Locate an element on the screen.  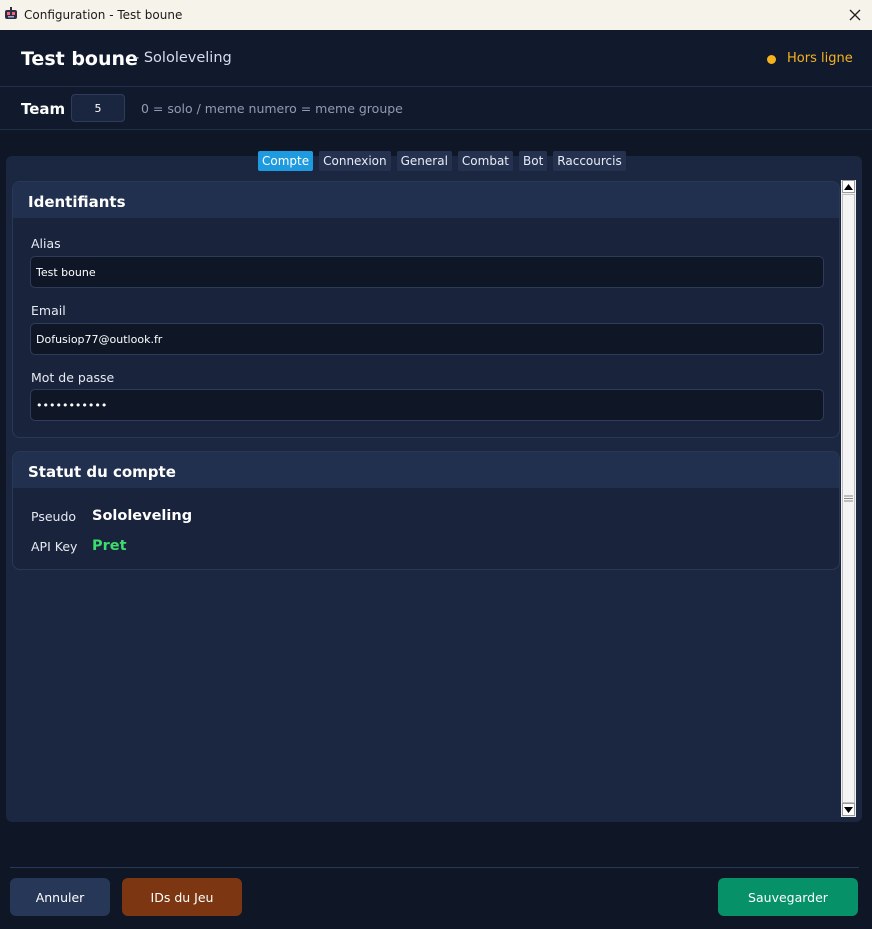
pseudo-label: Pseudo is located at coordinates (54, 516).